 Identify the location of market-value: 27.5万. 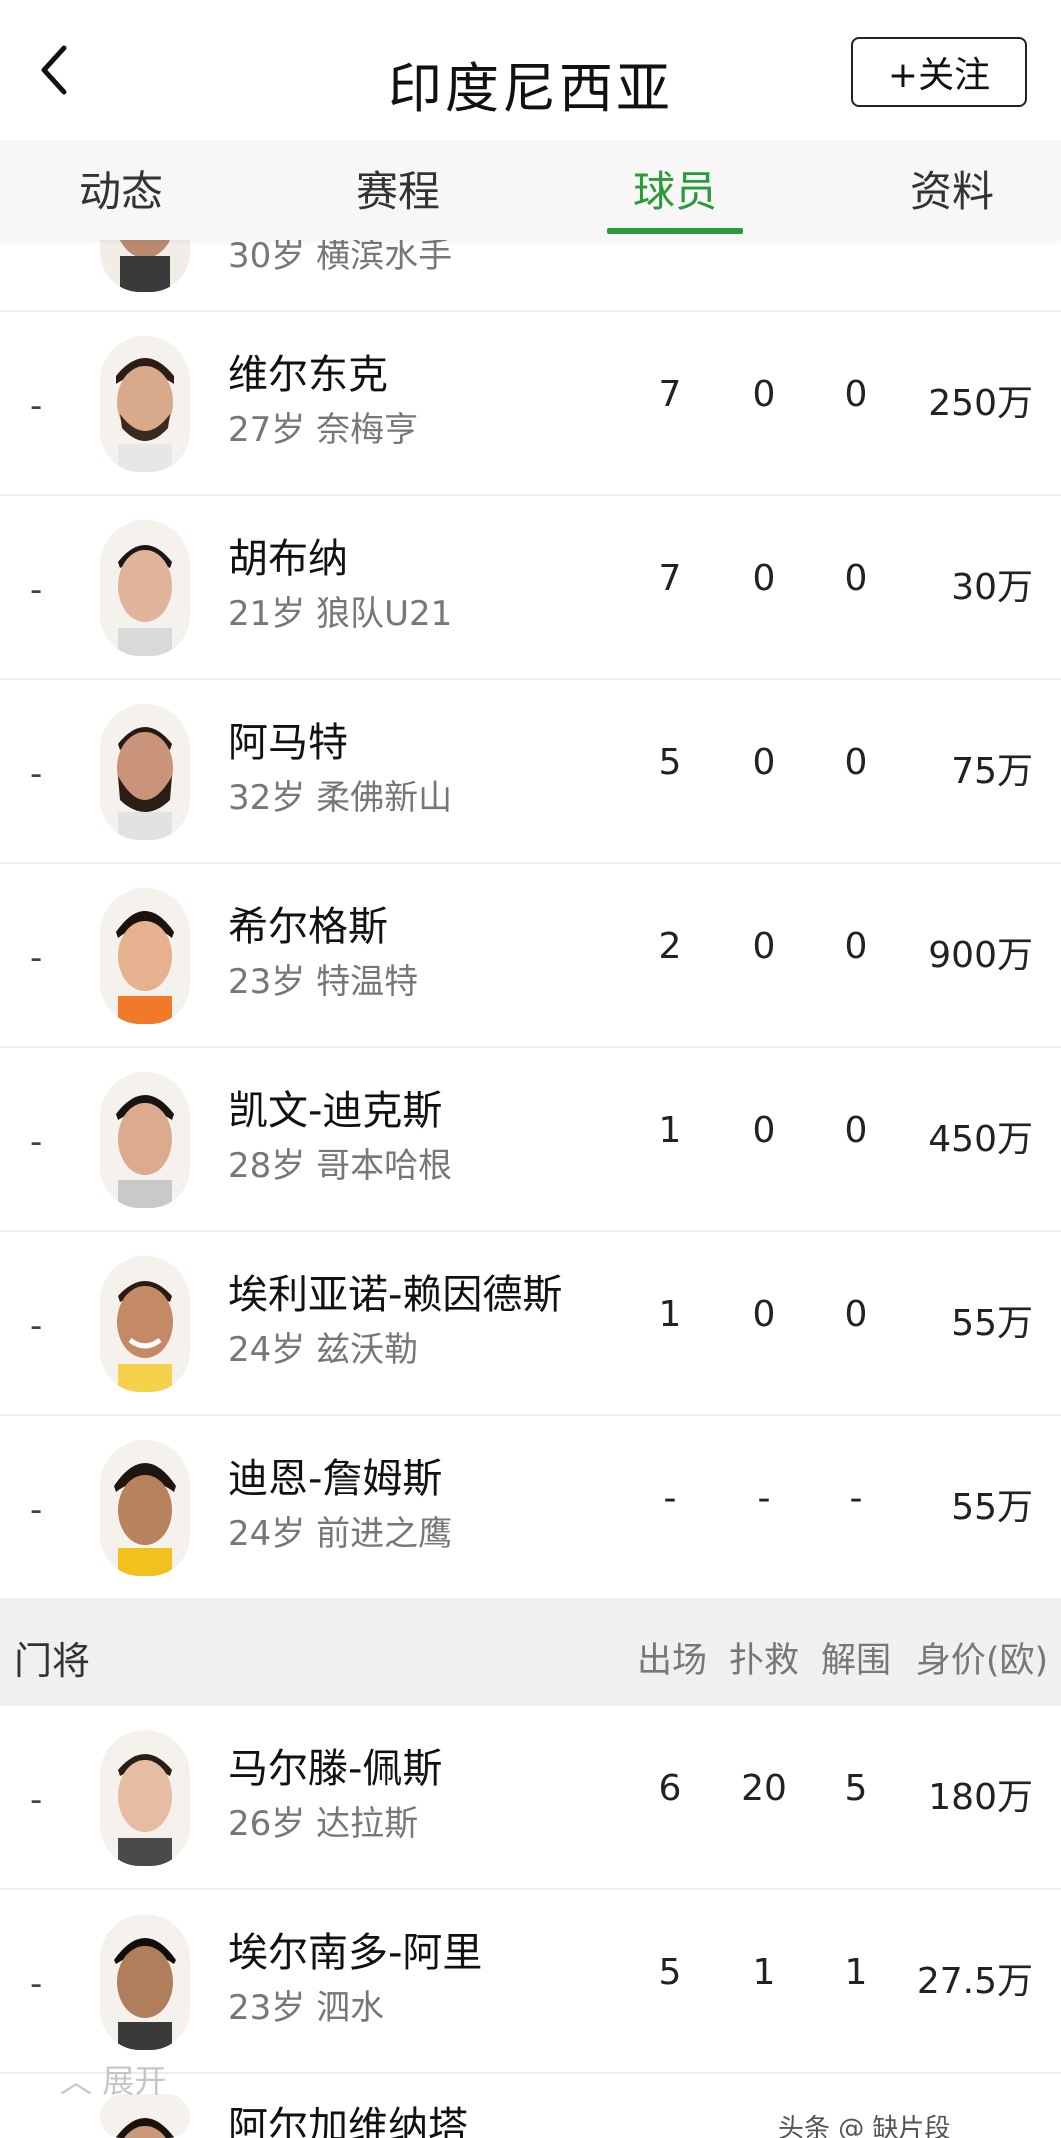
(974, 1981).